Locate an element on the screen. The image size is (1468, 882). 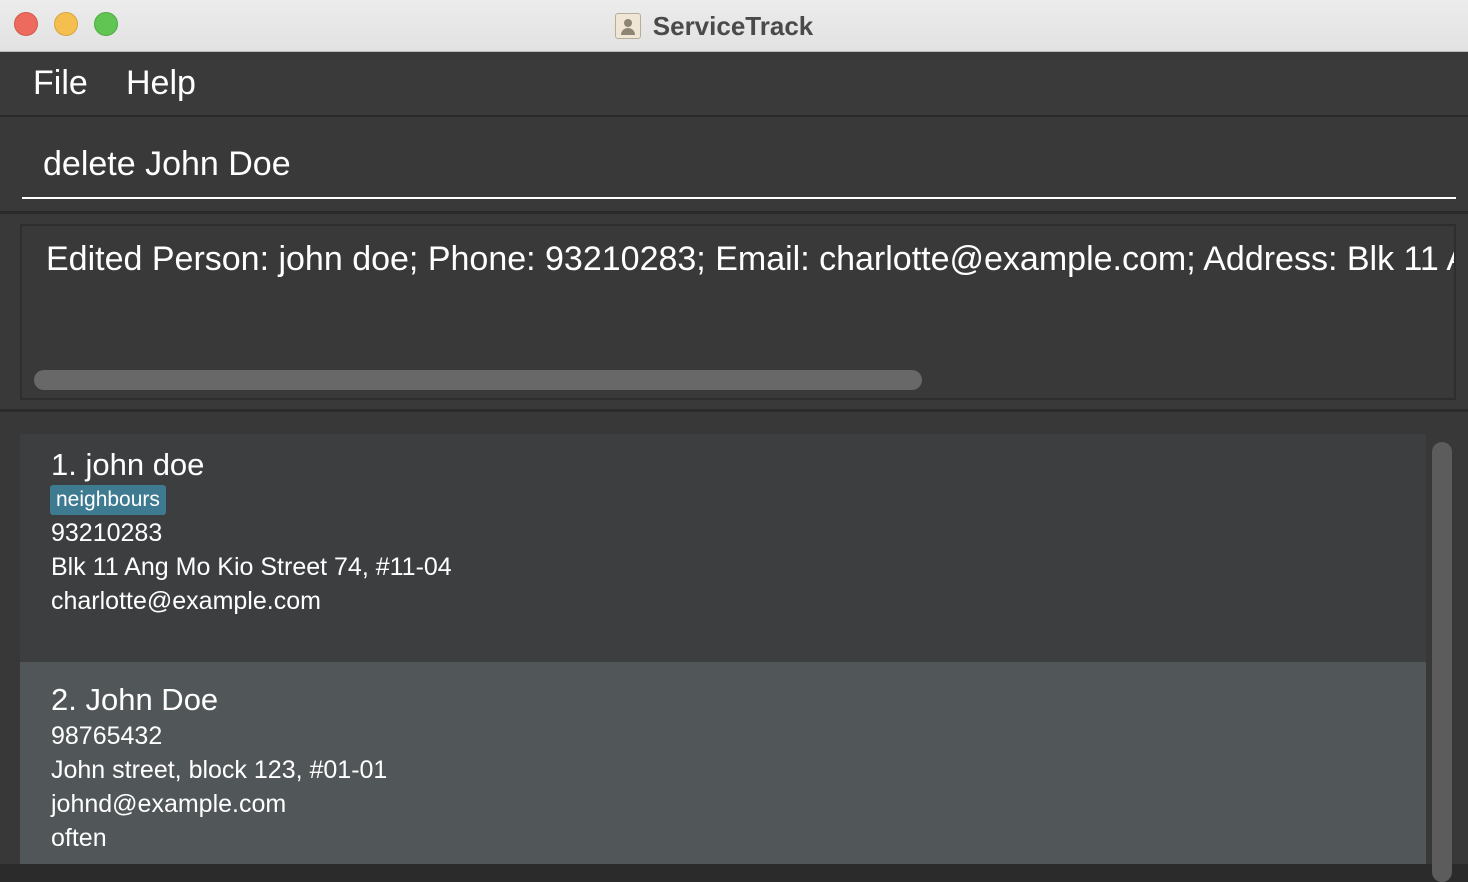
person-address: John street, block 123, #01-01 is located at coordinates (219, 770).